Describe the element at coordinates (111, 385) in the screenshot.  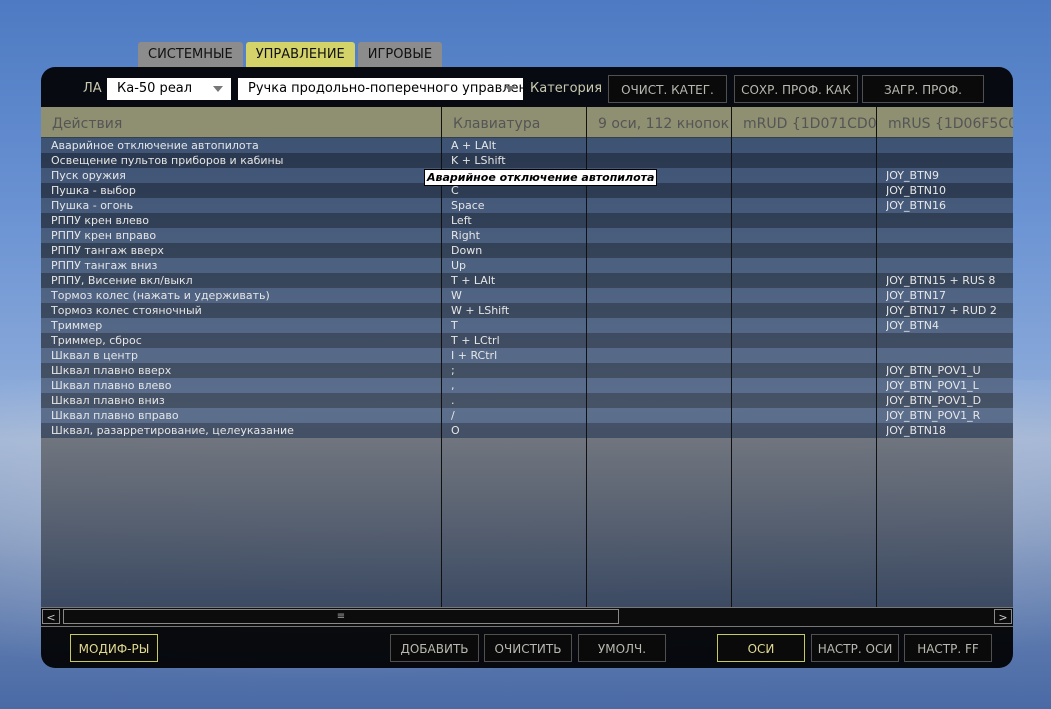
I see `action-cell: Шквал плавно влево` at that location.